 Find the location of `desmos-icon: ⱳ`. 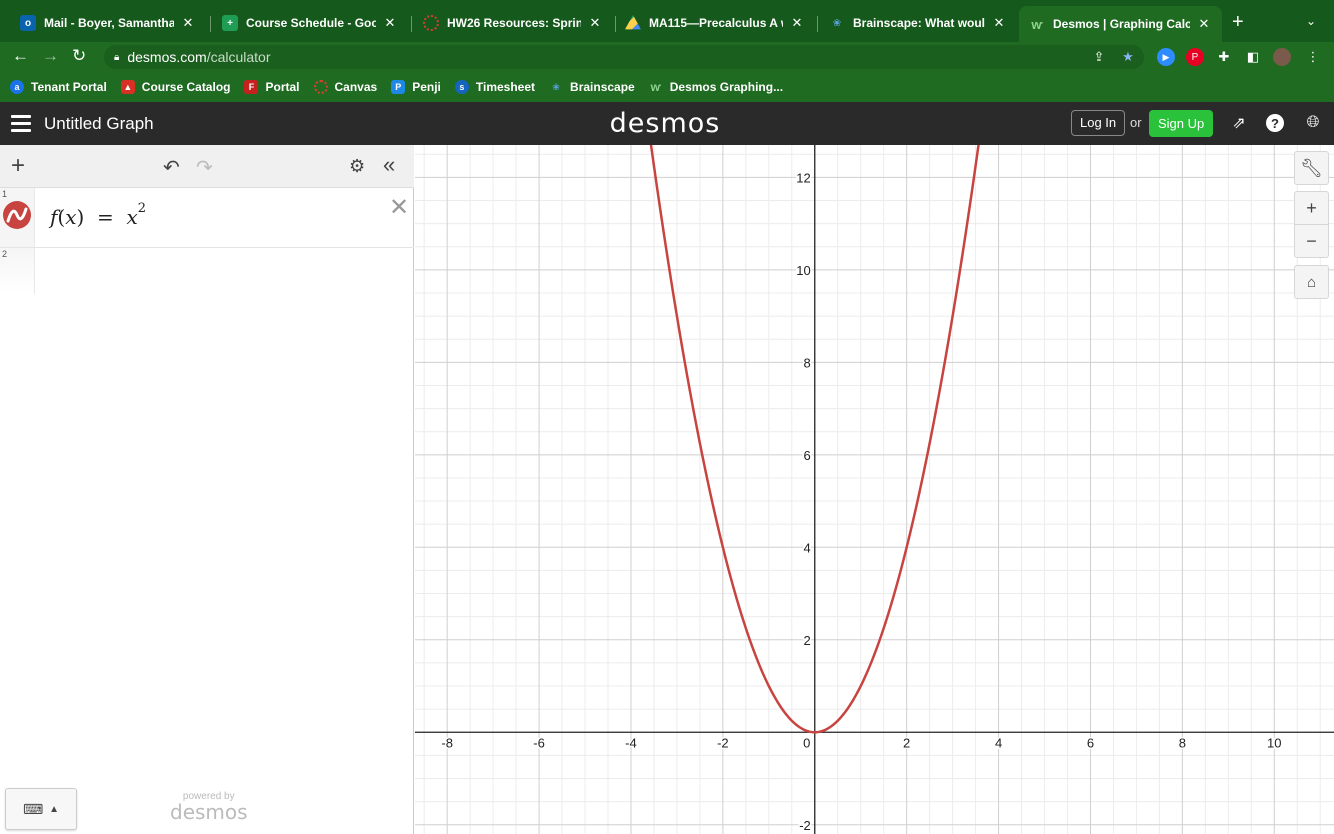

desmos-icon: ⱳ is located at coordinates (655, 87).